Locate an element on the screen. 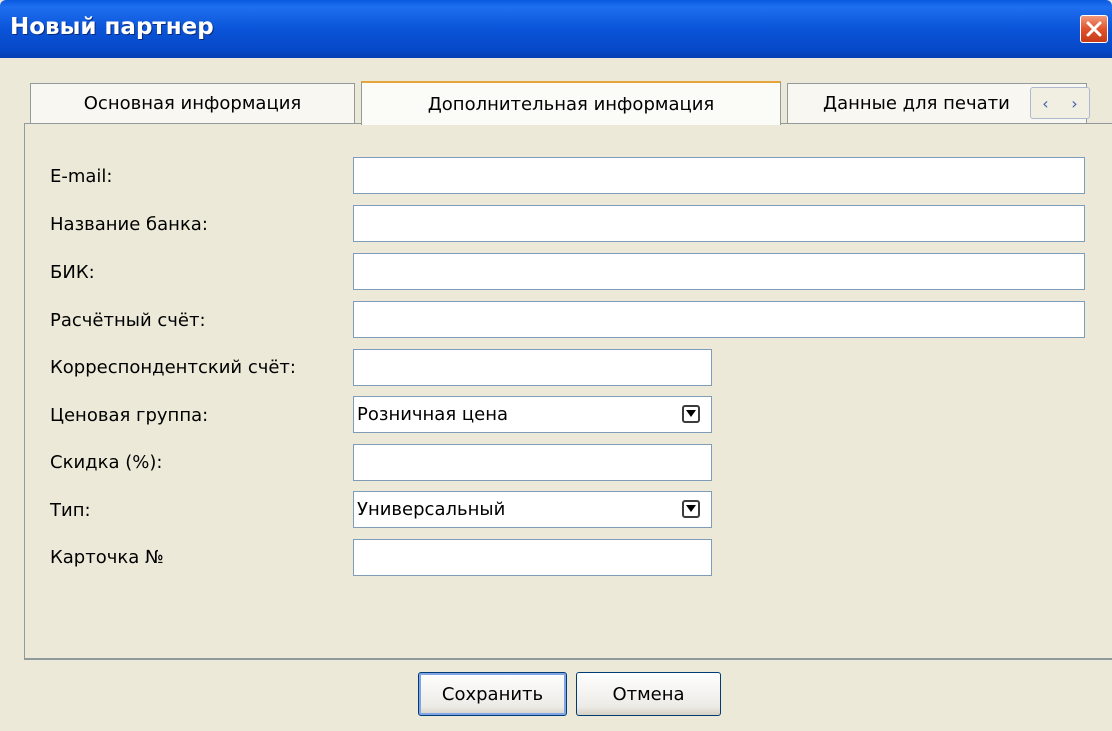 The image size is (1112, 731). bank-name-field is located at coordinates (719, 223).